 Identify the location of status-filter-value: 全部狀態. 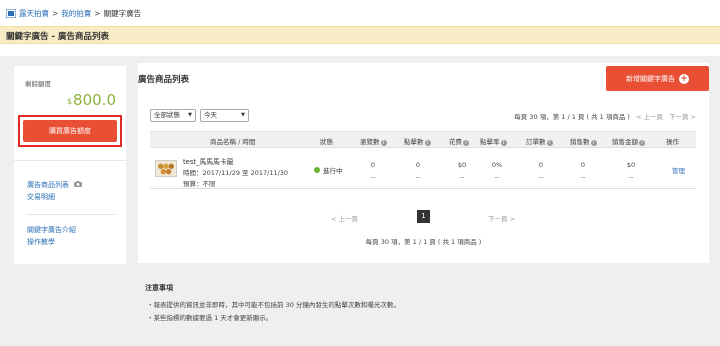
(167, 115).